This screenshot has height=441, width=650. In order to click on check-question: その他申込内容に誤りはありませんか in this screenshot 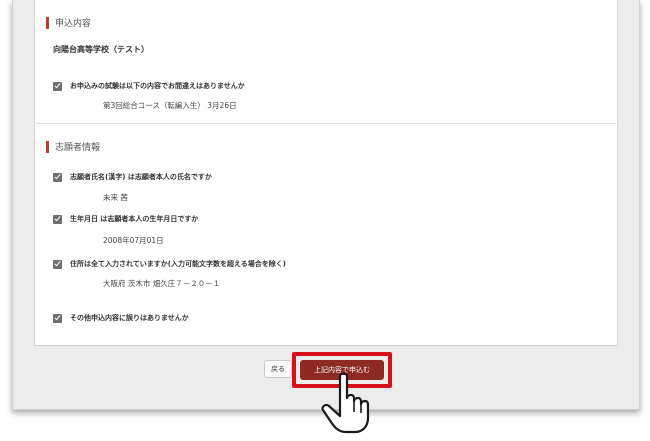, I will do `click(129, 318)`.